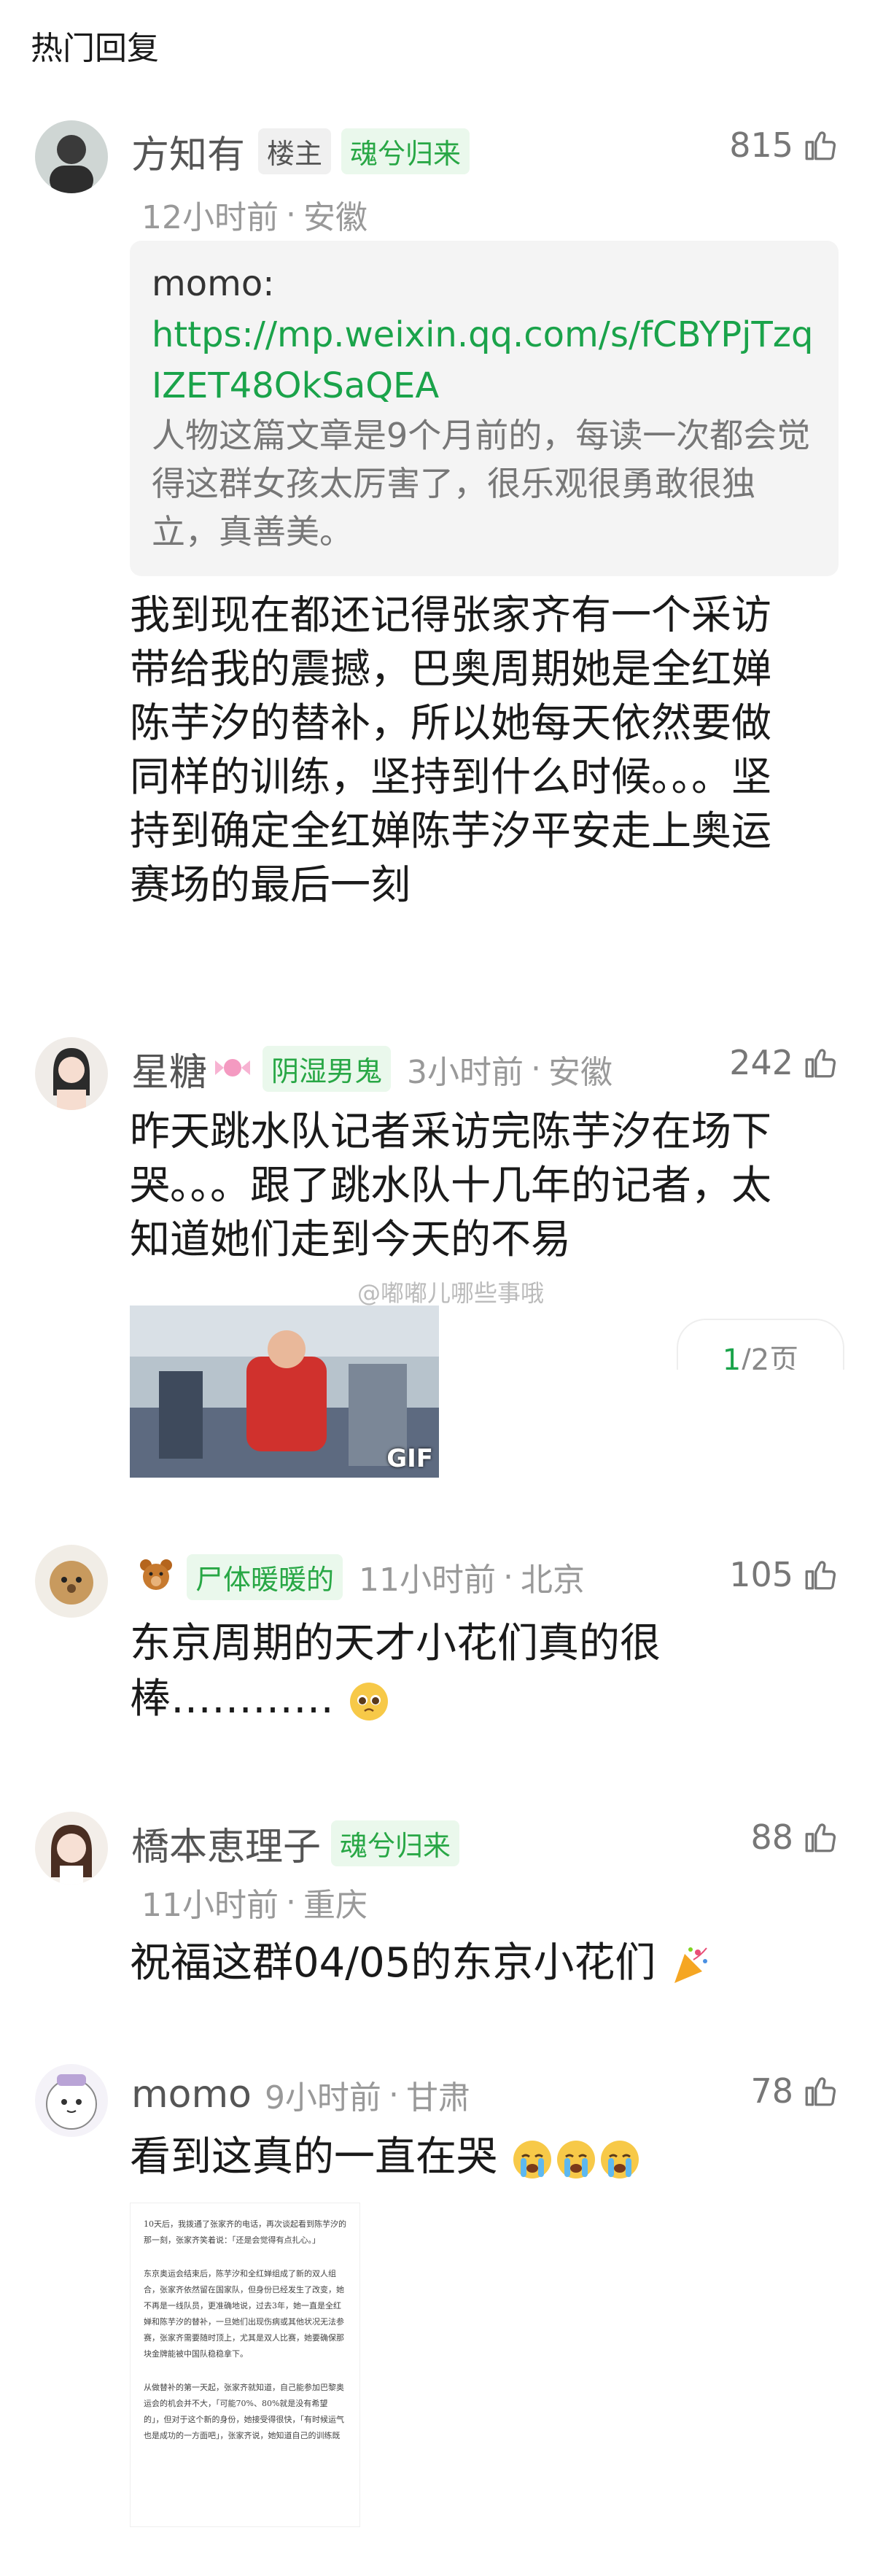  I want to click on comment-meta: 11小时前 · 重庆, so click(254, 1902).